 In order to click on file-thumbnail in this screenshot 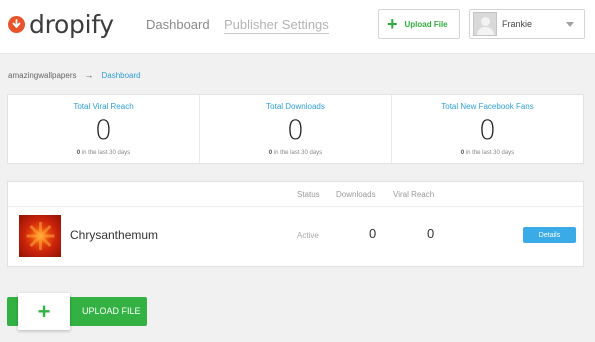, I will do `click(40, 236)`.